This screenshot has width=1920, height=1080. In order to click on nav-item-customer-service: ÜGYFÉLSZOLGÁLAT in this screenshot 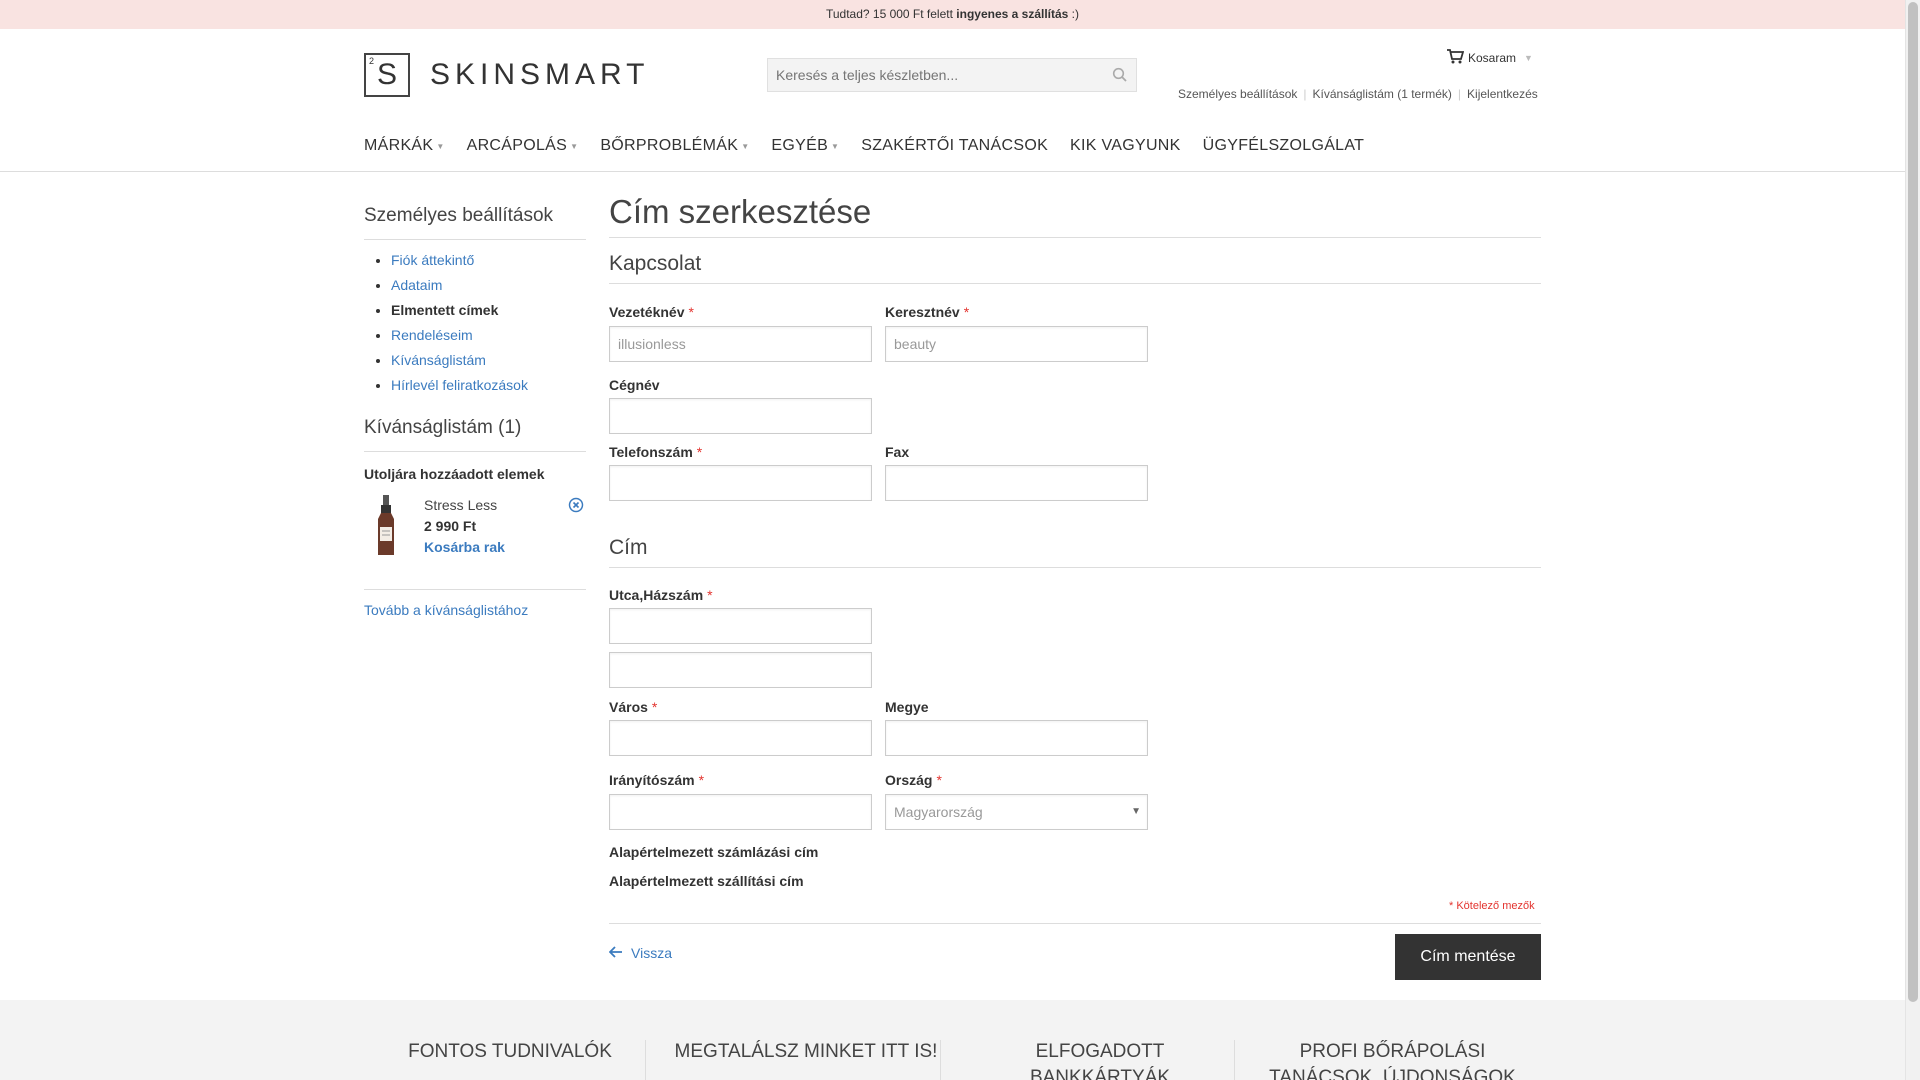, I will do `click(1284, 146)`.